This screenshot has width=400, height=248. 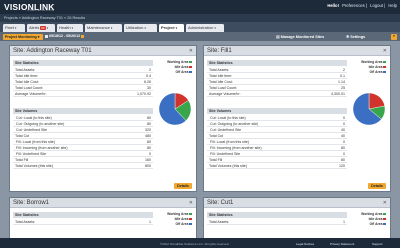 I want to click on gear-icon: ✱, so click(x=348, y=37).